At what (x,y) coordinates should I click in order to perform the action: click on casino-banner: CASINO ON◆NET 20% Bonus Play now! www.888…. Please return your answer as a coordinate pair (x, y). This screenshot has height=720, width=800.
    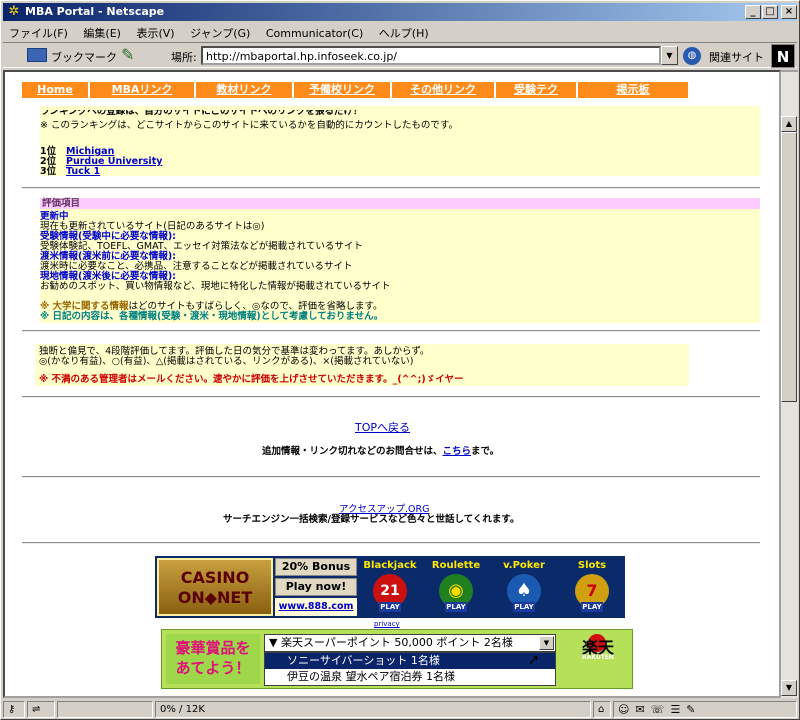
    Looking at the image, I should click on (390, 587).